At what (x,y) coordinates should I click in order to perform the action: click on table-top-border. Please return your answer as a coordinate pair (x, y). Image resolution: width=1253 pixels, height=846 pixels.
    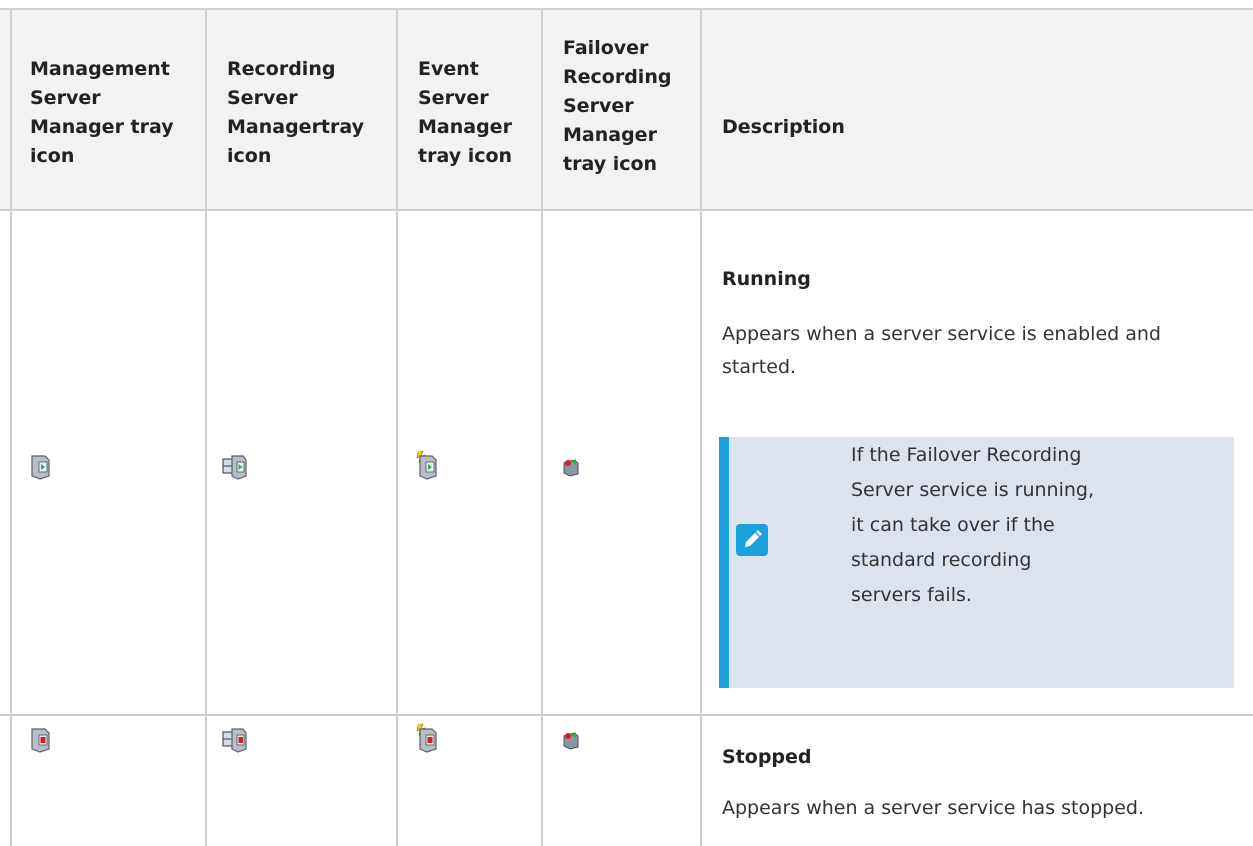
    Looking at the image, I should click on (626, 9).